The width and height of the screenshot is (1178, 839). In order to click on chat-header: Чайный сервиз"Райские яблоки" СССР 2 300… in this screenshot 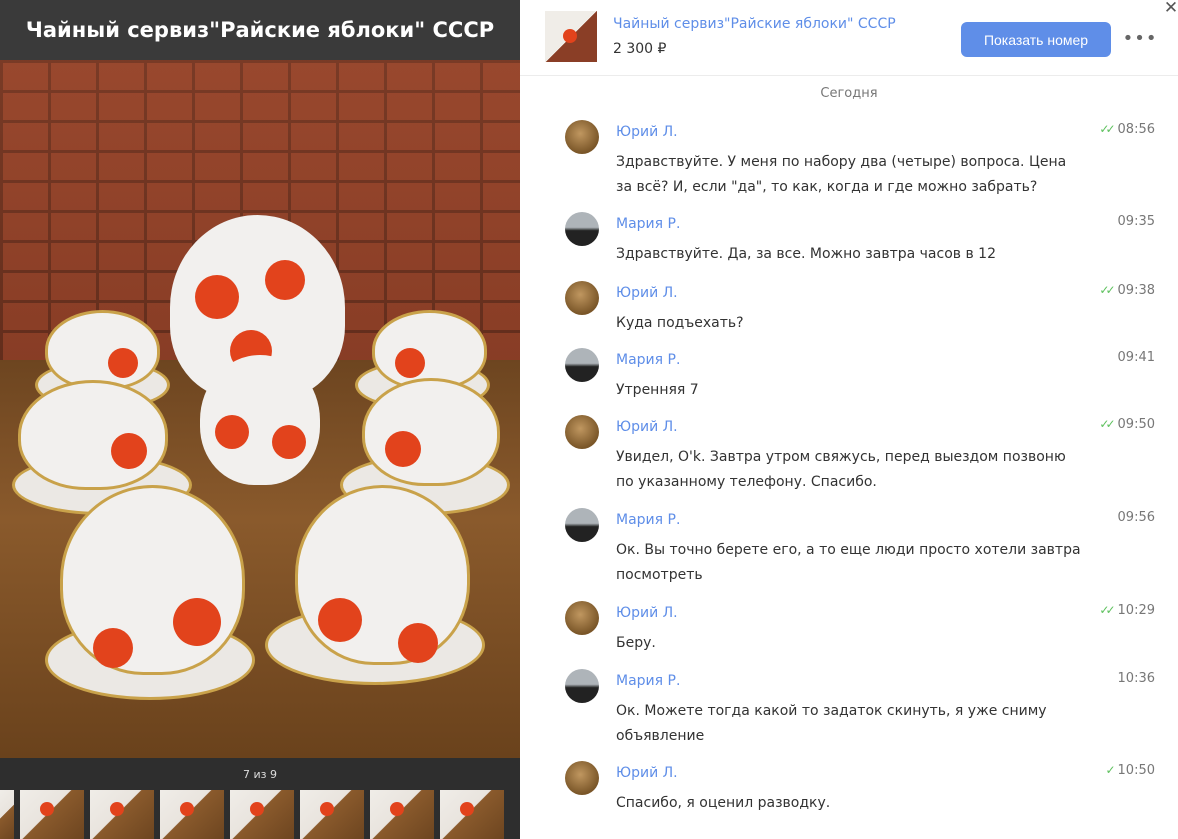, I will do `click(849, 38)`.